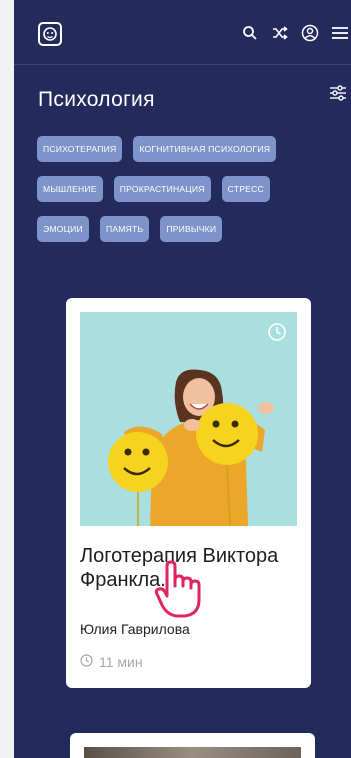 This screenshot has width=351, height=758. Describe the element at coordinates (338, 93) in the screenshot. I see `filter-sliders-icon` at that location.